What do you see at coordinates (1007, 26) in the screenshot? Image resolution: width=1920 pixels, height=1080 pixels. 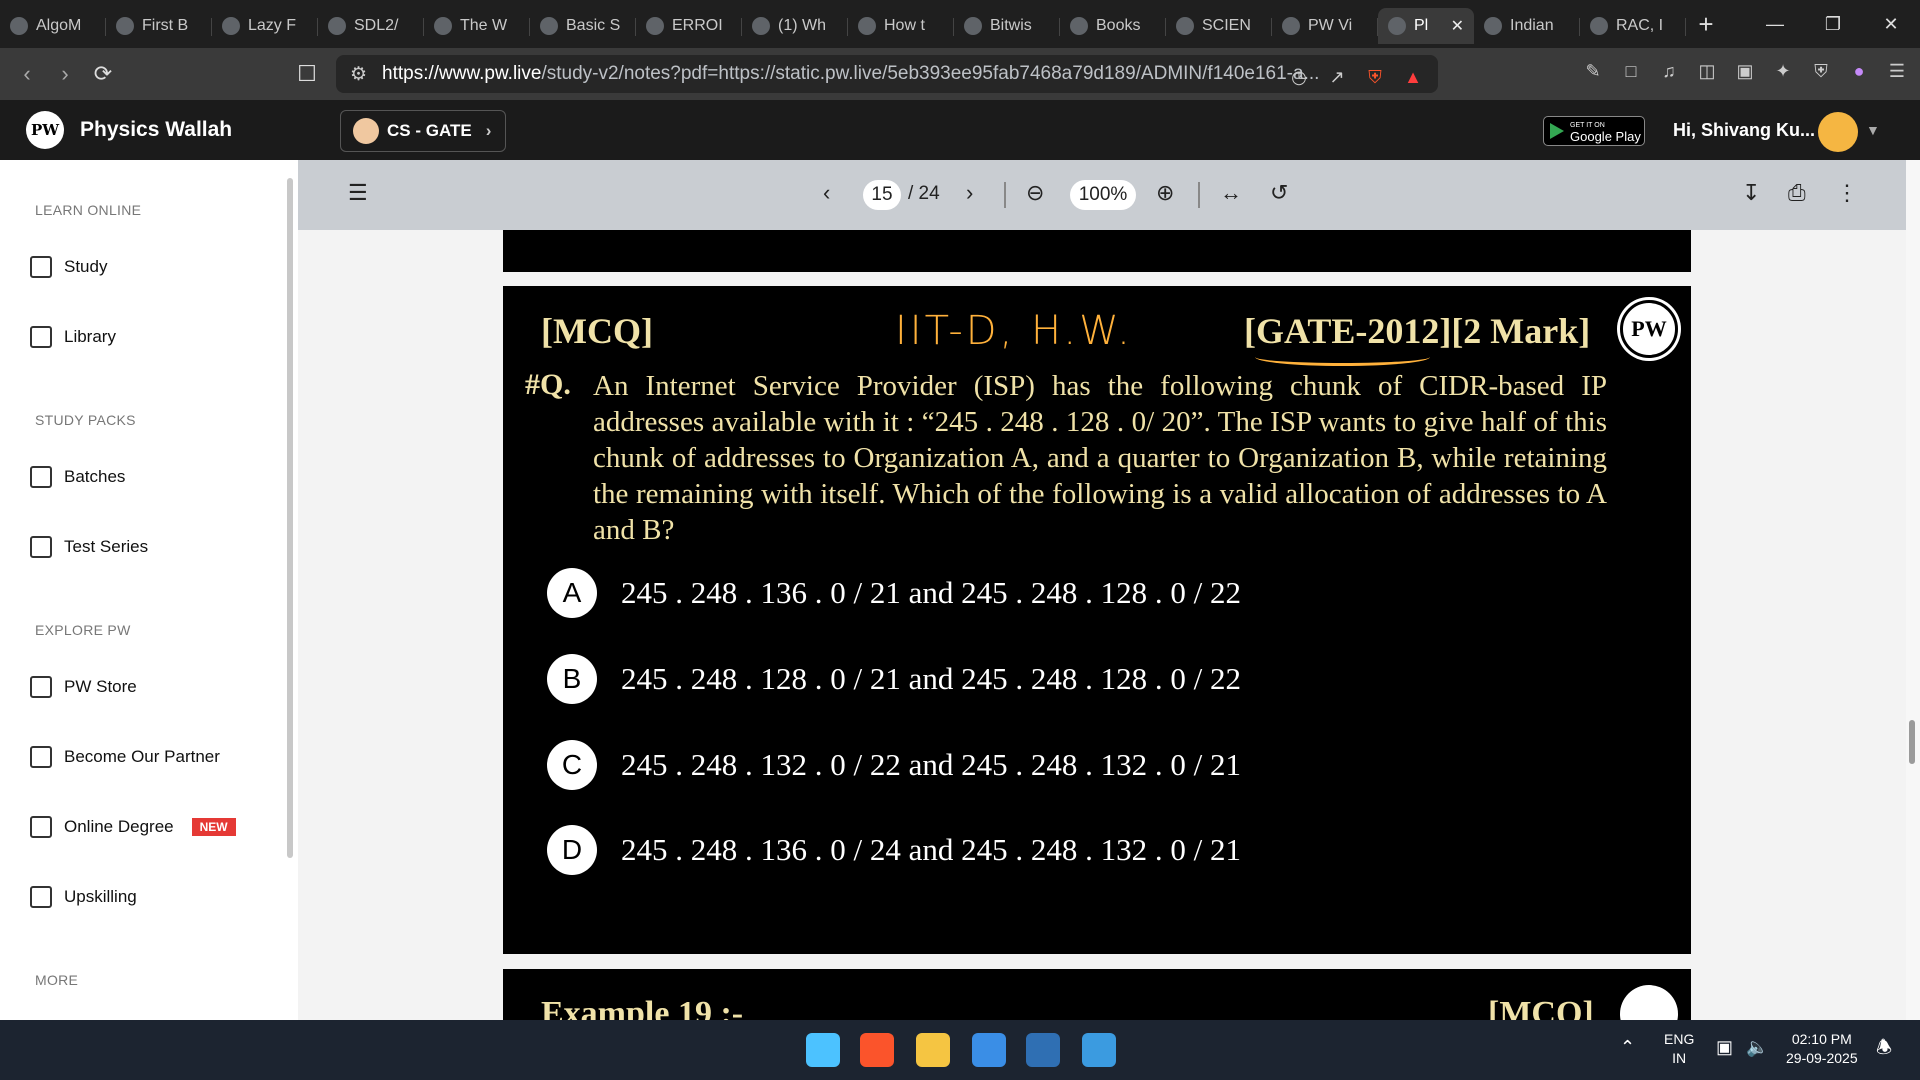 I see `browser-tab: Bitwis` at bounding box center [1007, 26].